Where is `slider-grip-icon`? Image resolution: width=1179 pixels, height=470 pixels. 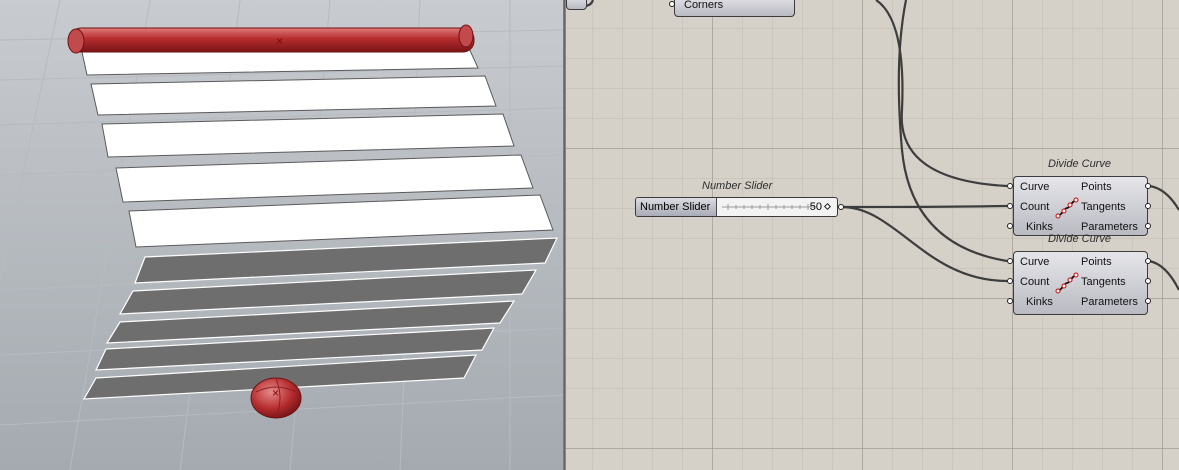 slider-grip-icon is located at coordinates (827, 206).